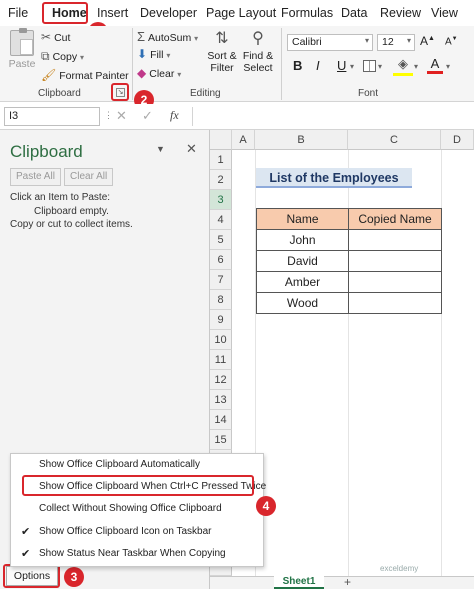 This screenshot has width=474, height=589. Describe the element at coordinates (221, 280) in the screenshot. I see `row-header: 7` at that location.